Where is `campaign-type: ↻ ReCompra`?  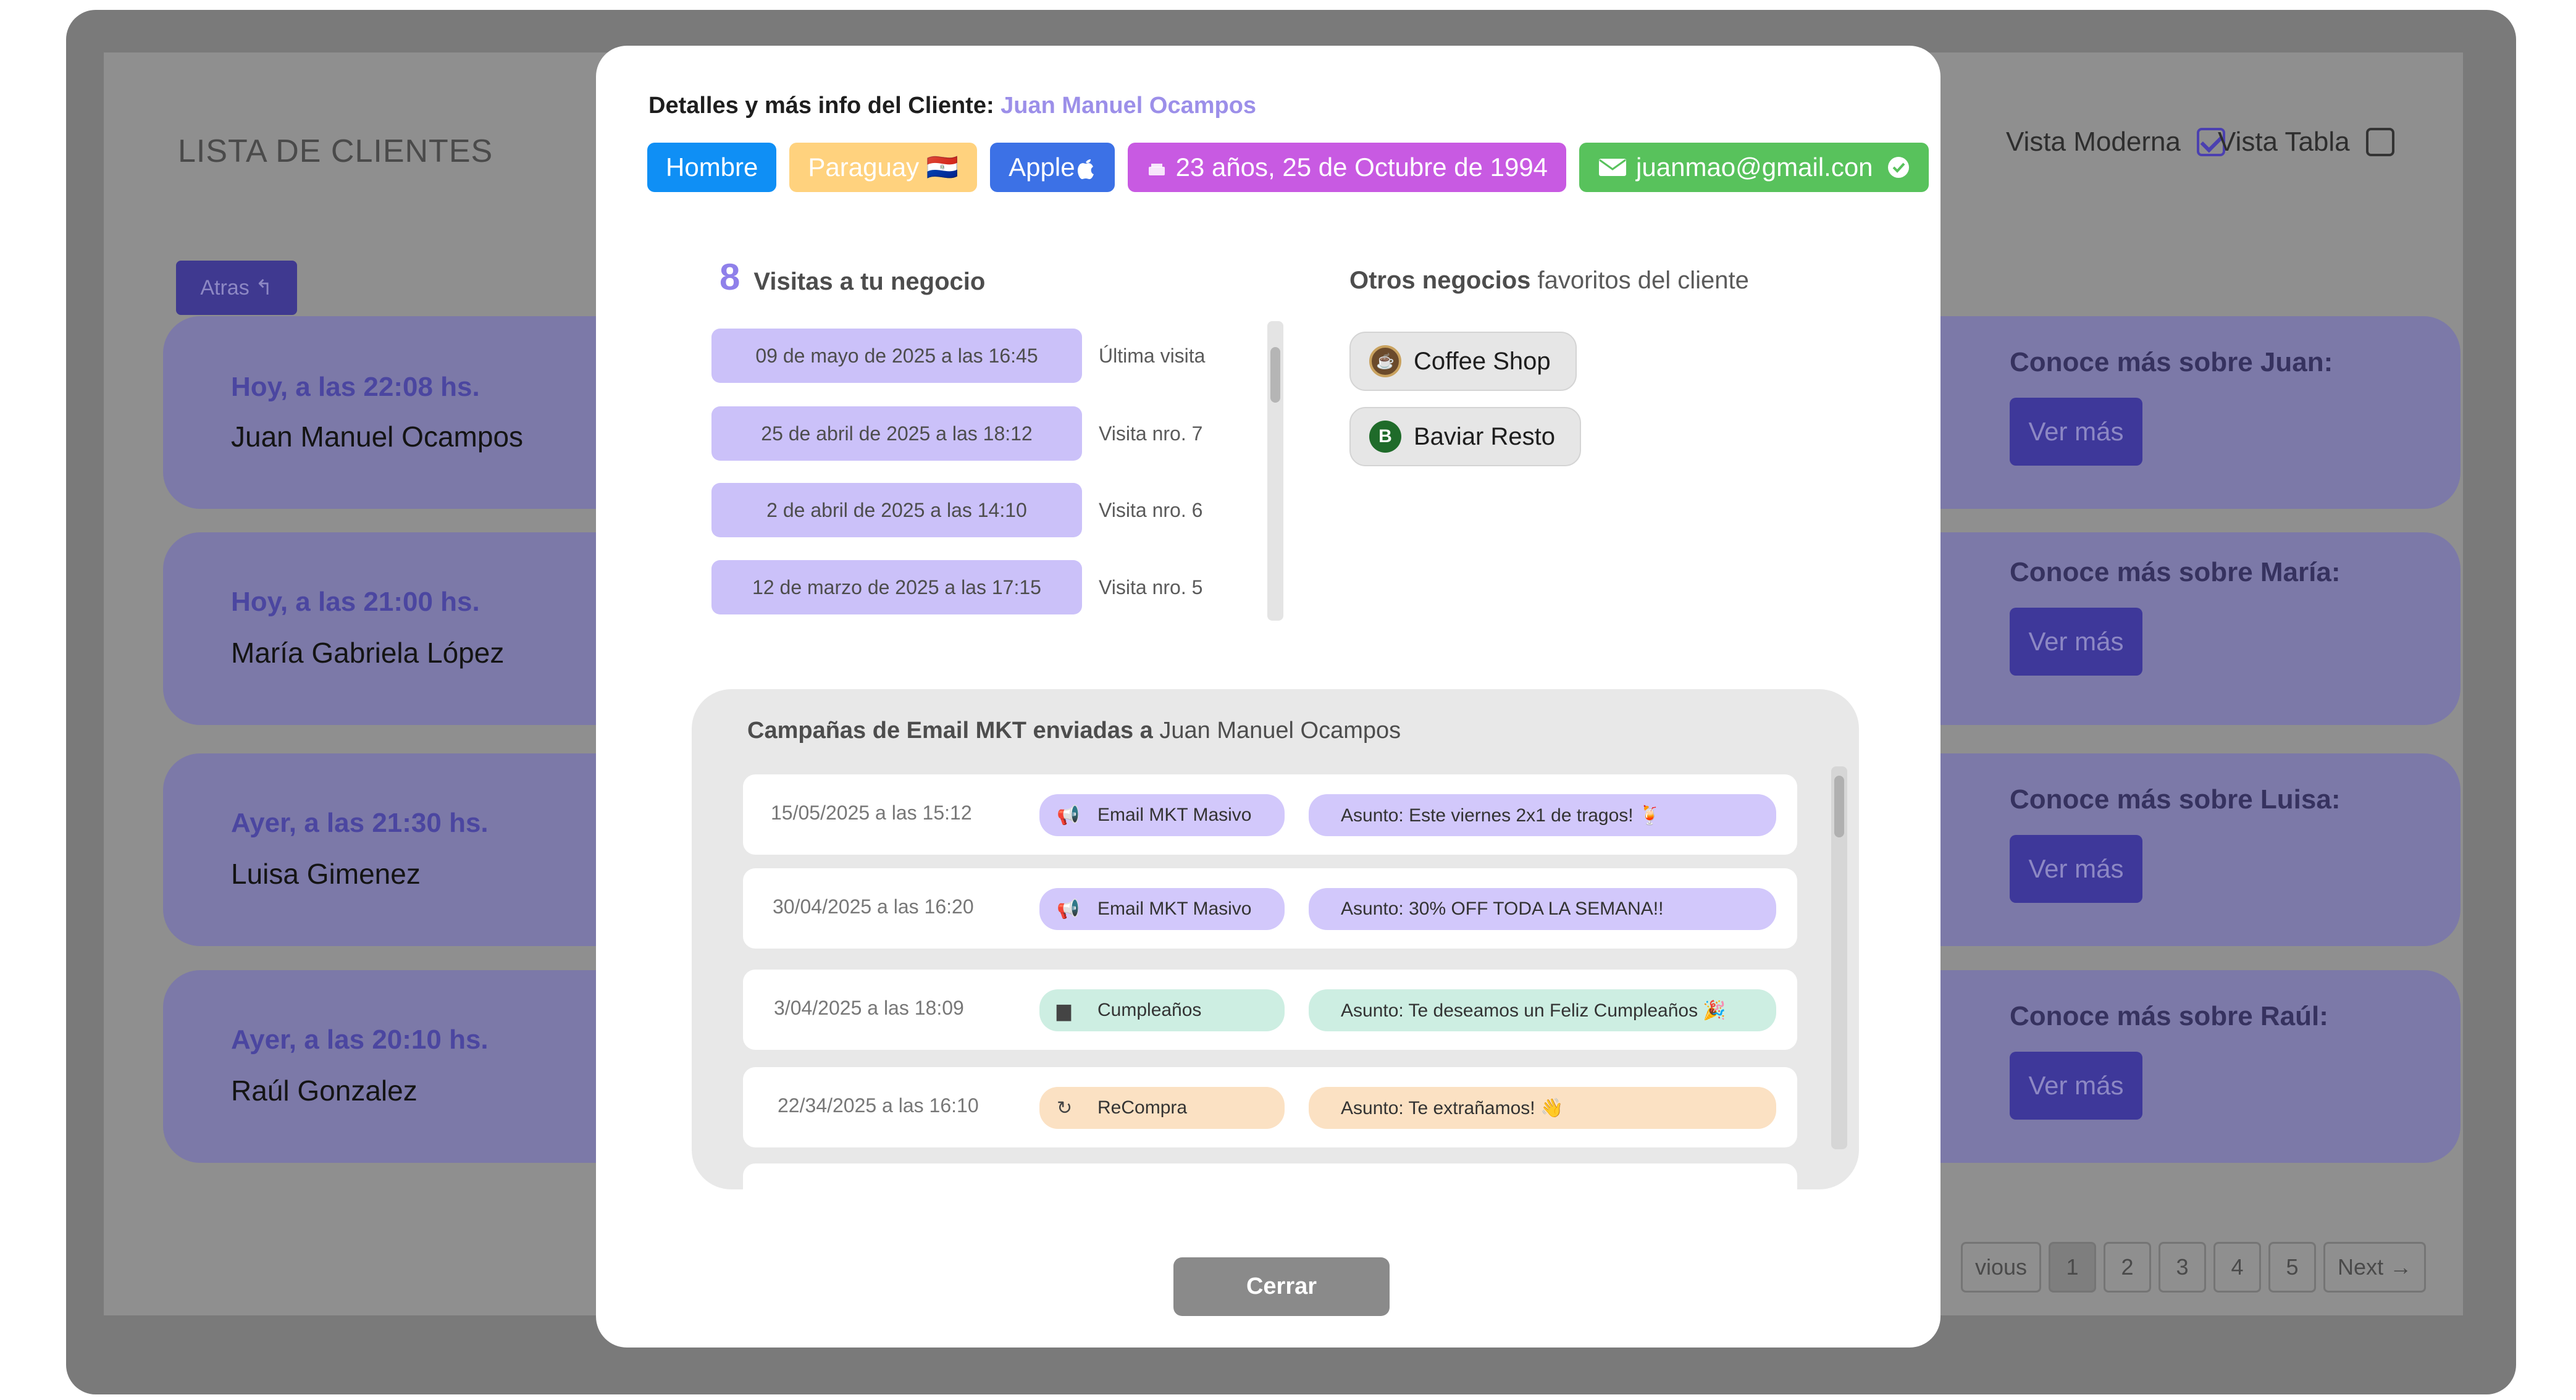 campaign-type: ↻ ReCompra is located at coordinates (1162, 1108).